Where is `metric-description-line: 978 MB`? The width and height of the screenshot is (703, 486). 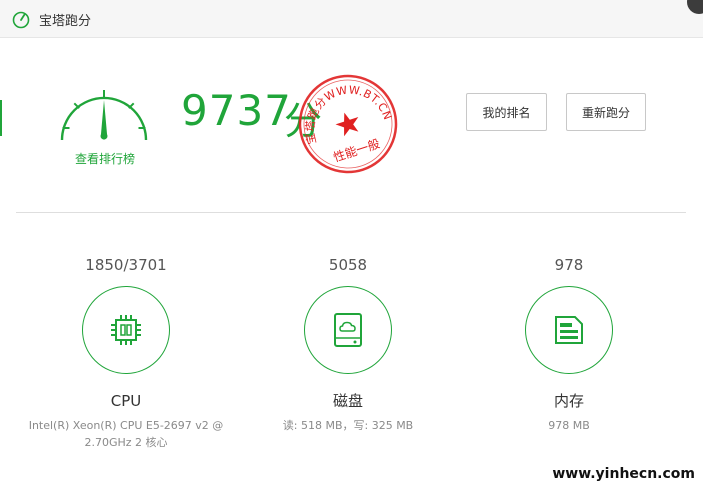
metric-description-line: 978 MB is located at coordinates (569, 425).